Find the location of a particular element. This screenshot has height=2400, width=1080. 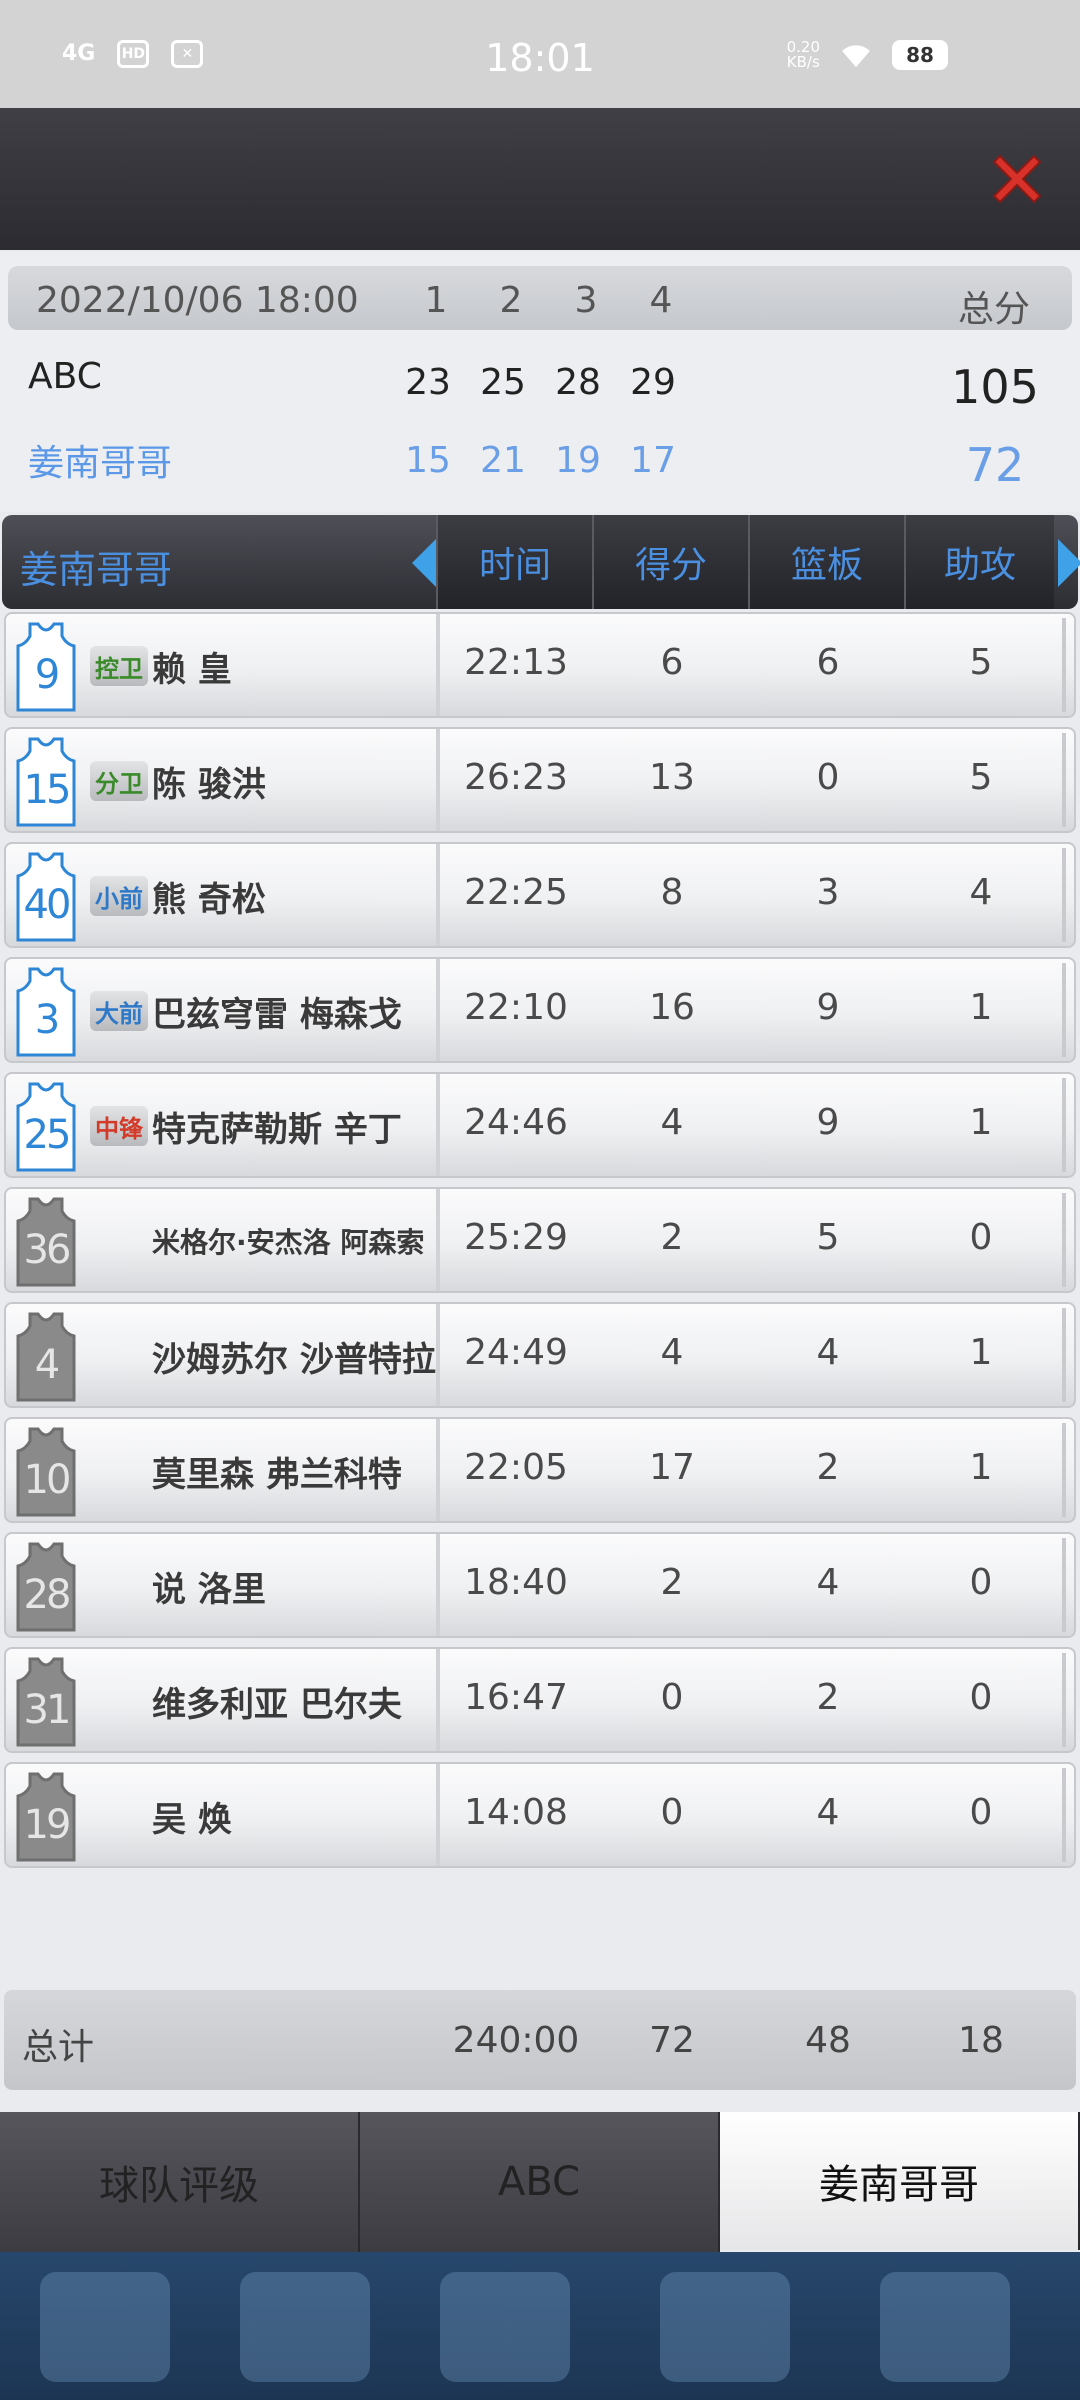

player-row: 25 中锋 特克萨勒斯 辛丁 24:46 4 9 1 is located at coordinates (540, 1125).